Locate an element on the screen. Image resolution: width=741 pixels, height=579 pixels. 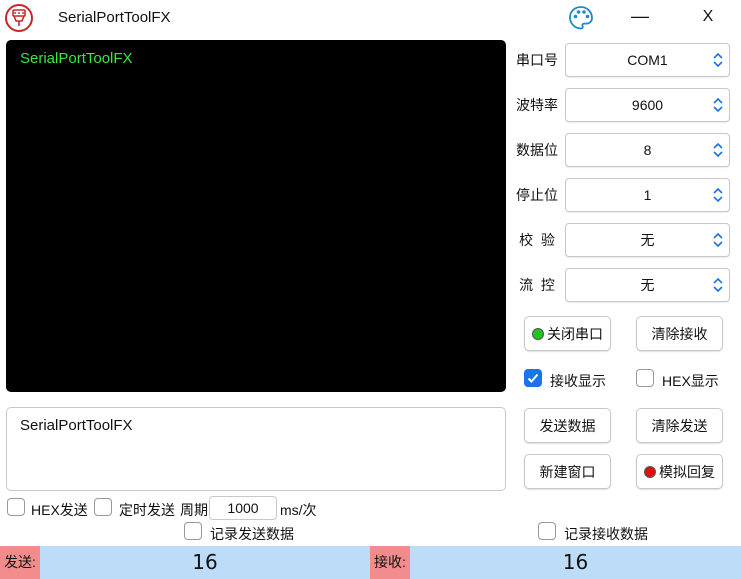
clear-receive-button: 清除接收 is located at coordinates (679, 333).